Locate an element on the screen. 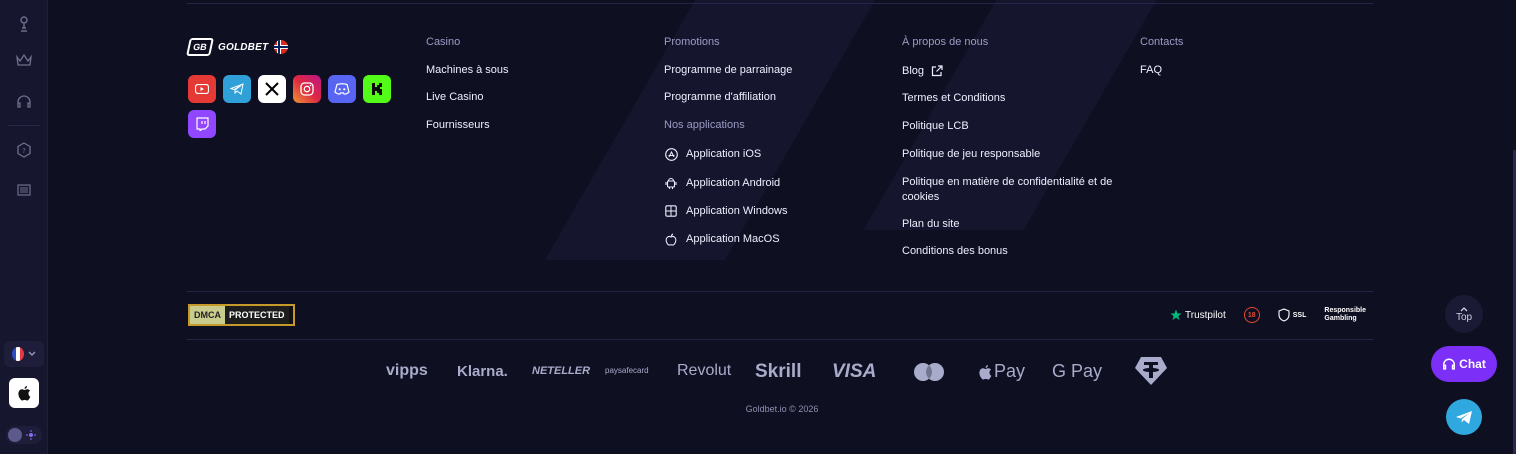  link-providers: Fournisseurs is located at coordinates (458, 125).